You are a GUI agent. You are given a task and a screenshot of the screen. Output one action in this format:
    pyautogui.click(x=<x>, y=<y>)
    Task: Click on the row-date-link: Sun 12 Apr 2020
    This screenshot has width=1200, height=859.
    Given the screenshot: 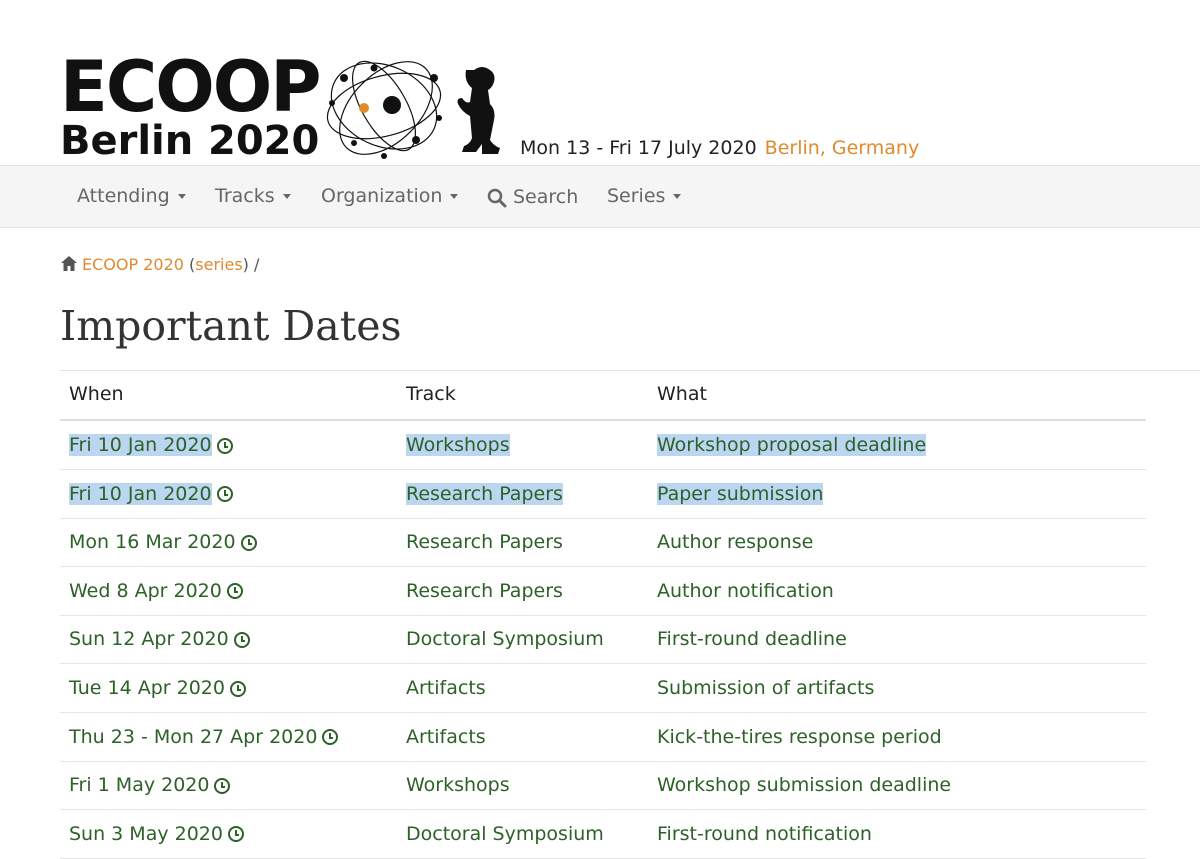 What is the action you would take?
    pyautogui.click(x=159, y=639)
    